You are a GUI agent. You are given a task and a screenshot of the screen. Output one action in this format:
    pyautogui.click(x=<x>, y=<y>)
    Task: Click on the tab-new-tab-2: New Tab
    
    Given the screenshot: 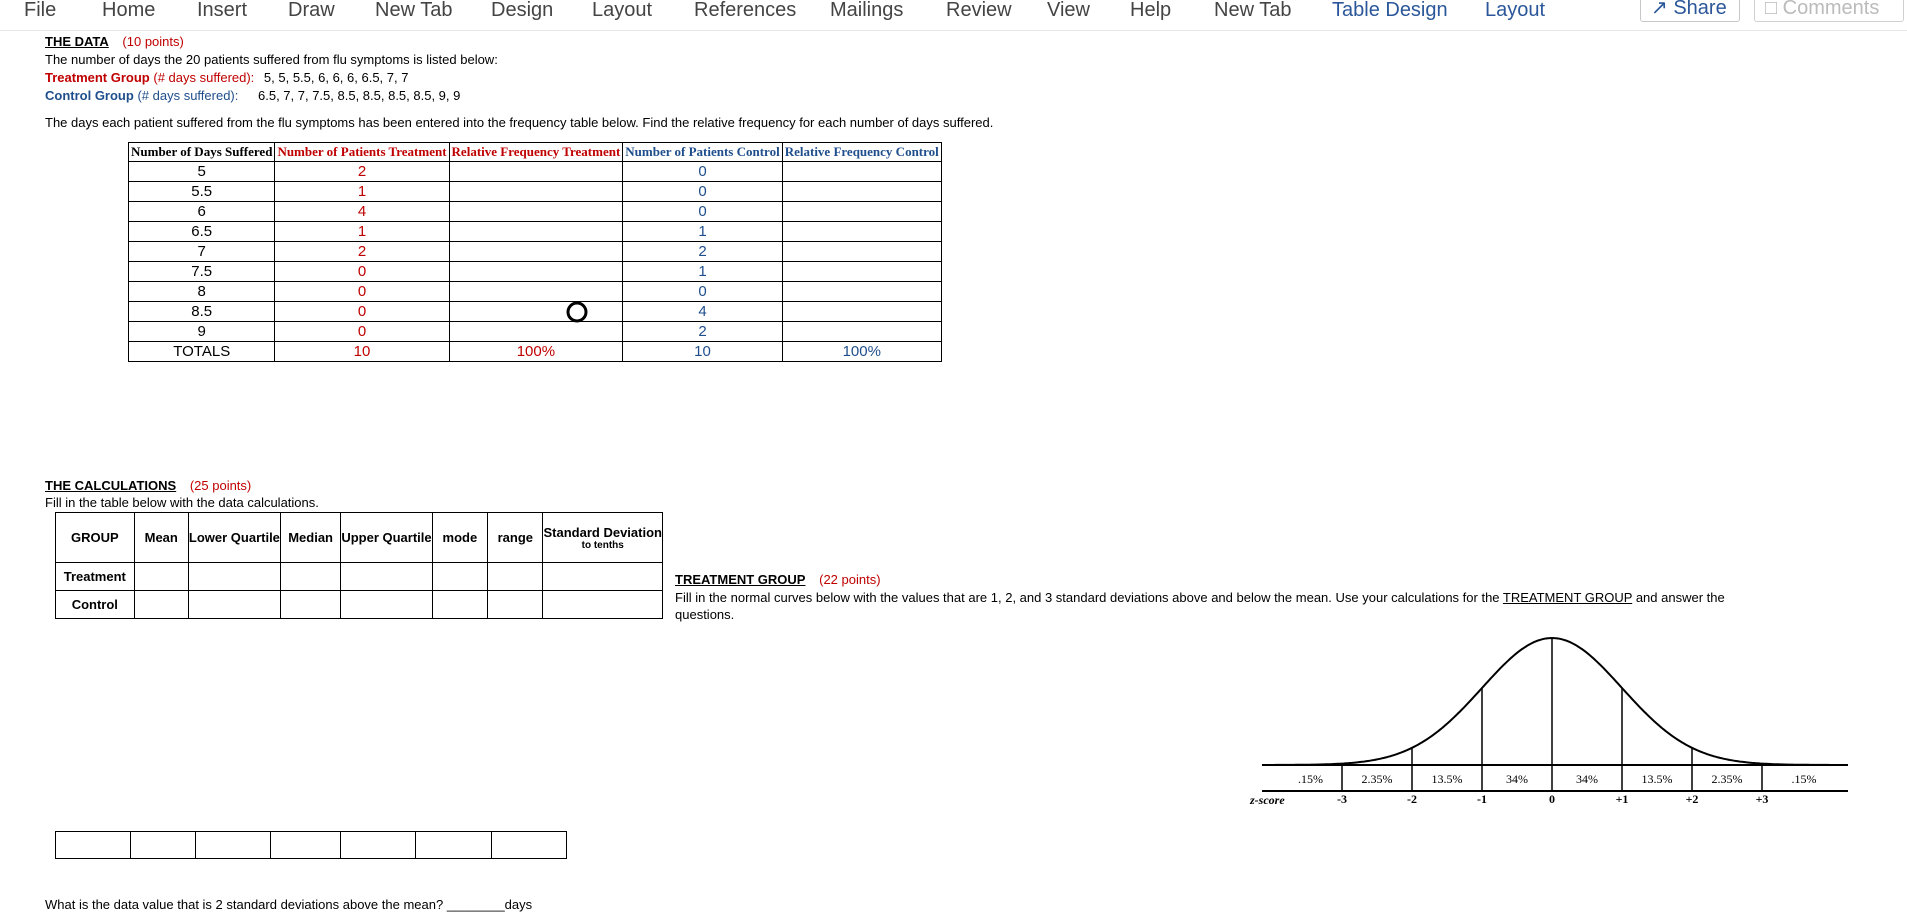 What is the action you would take?
    pyautogui.click(x=1252, y=10)
    